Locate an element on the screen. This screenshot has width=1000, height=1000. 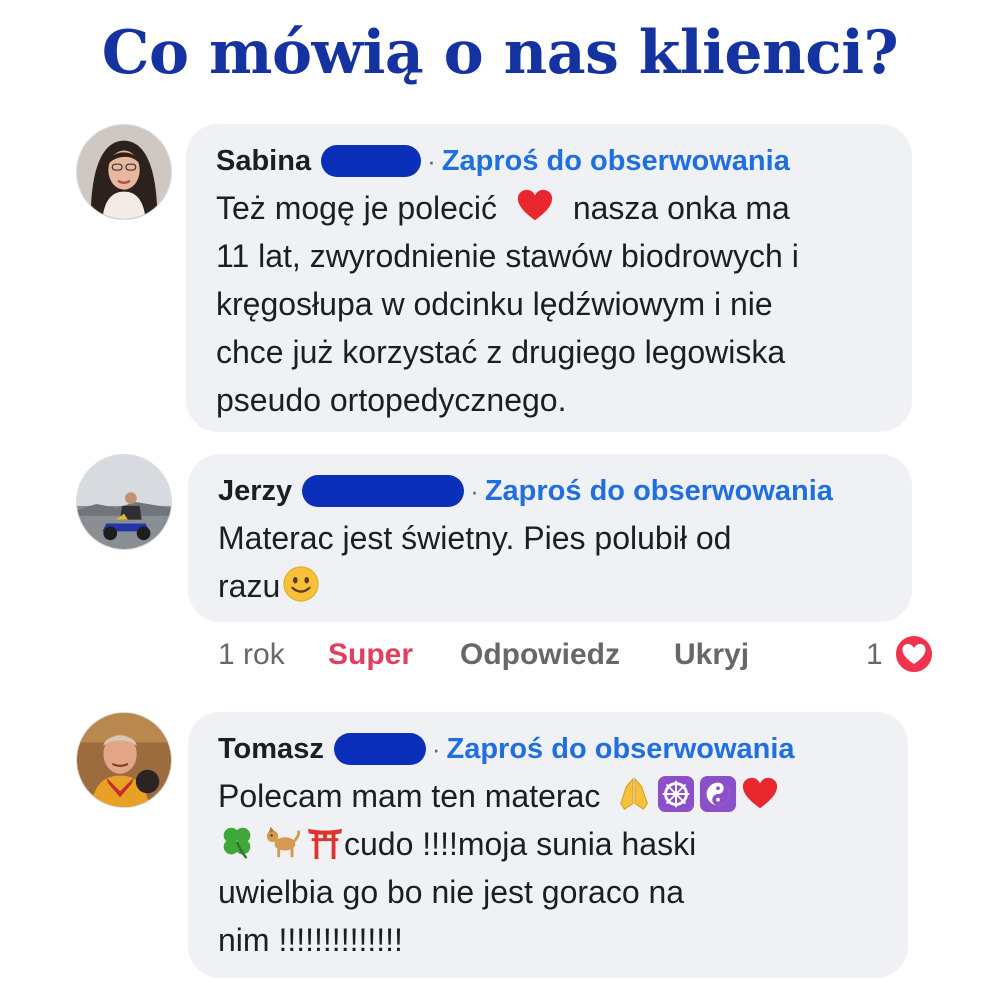
page-headline: Co mówią o nas klienci? is located at coordinates (500, 53).